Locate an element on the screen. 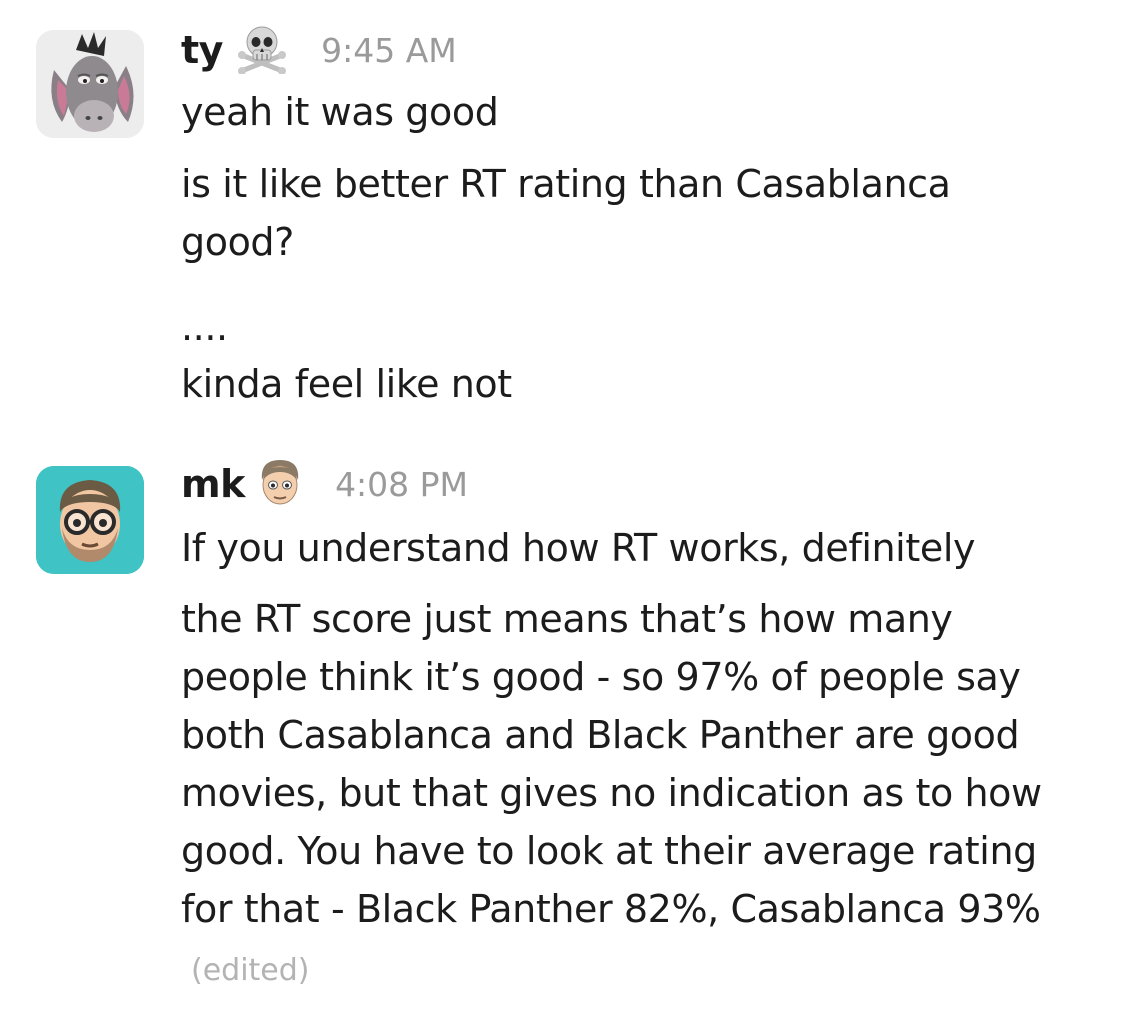 The image size is (1125, 1011). bearded-man-glasses-avatar-icon is located at coordinates (90, 520).